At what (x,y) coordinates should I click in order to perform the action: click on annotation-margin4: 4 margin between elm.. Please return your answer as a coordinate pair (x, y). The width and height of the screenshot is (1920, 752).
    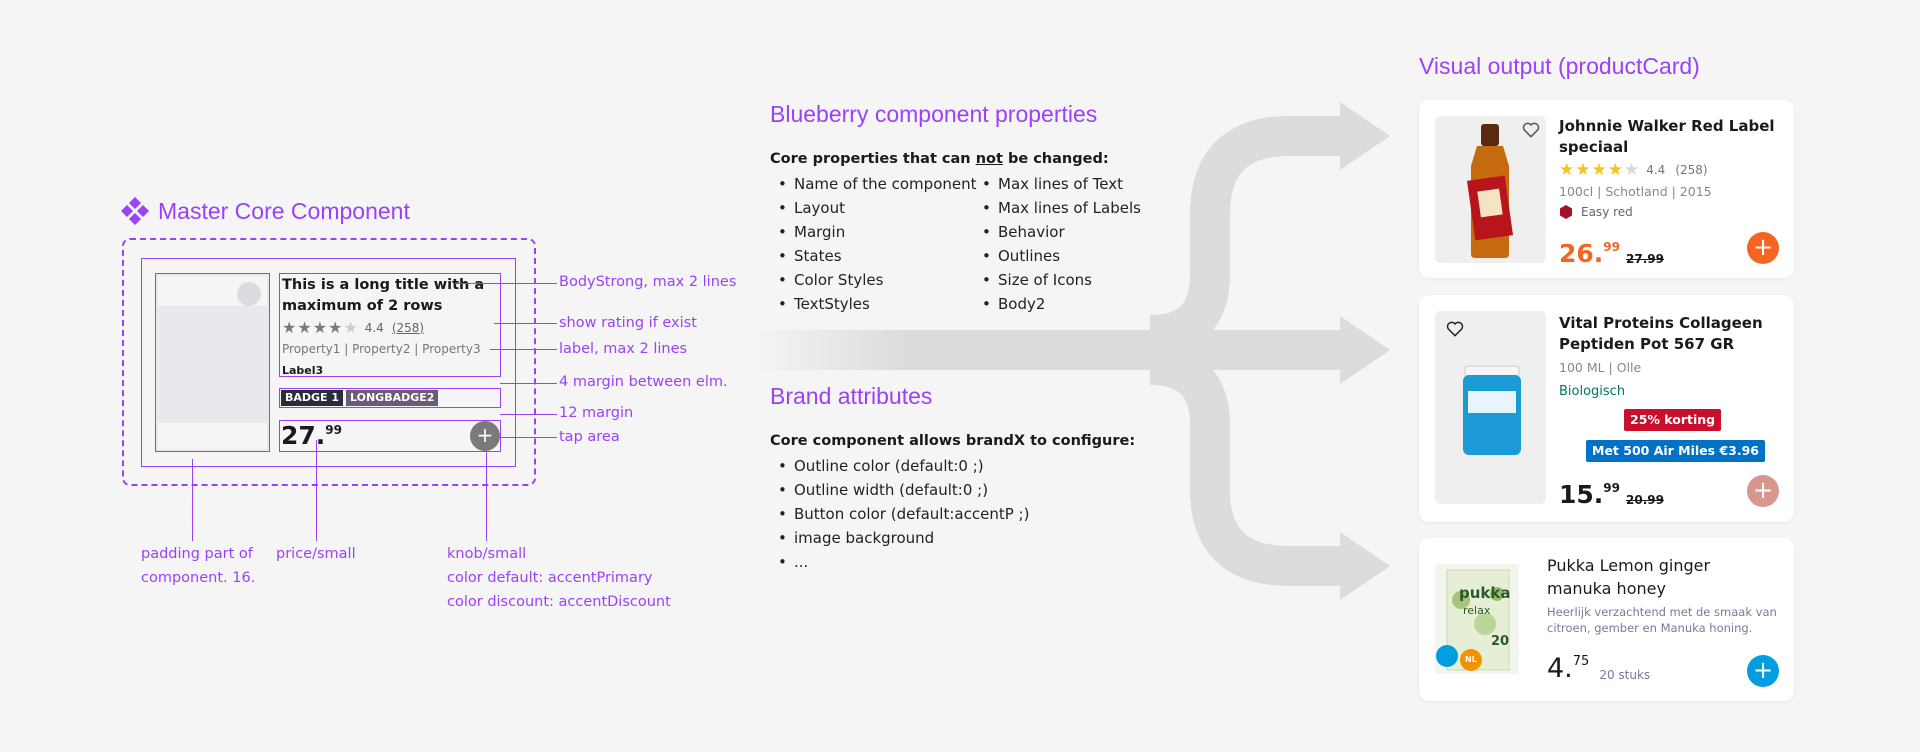
    Looking at the image, I should click on (643, 382).